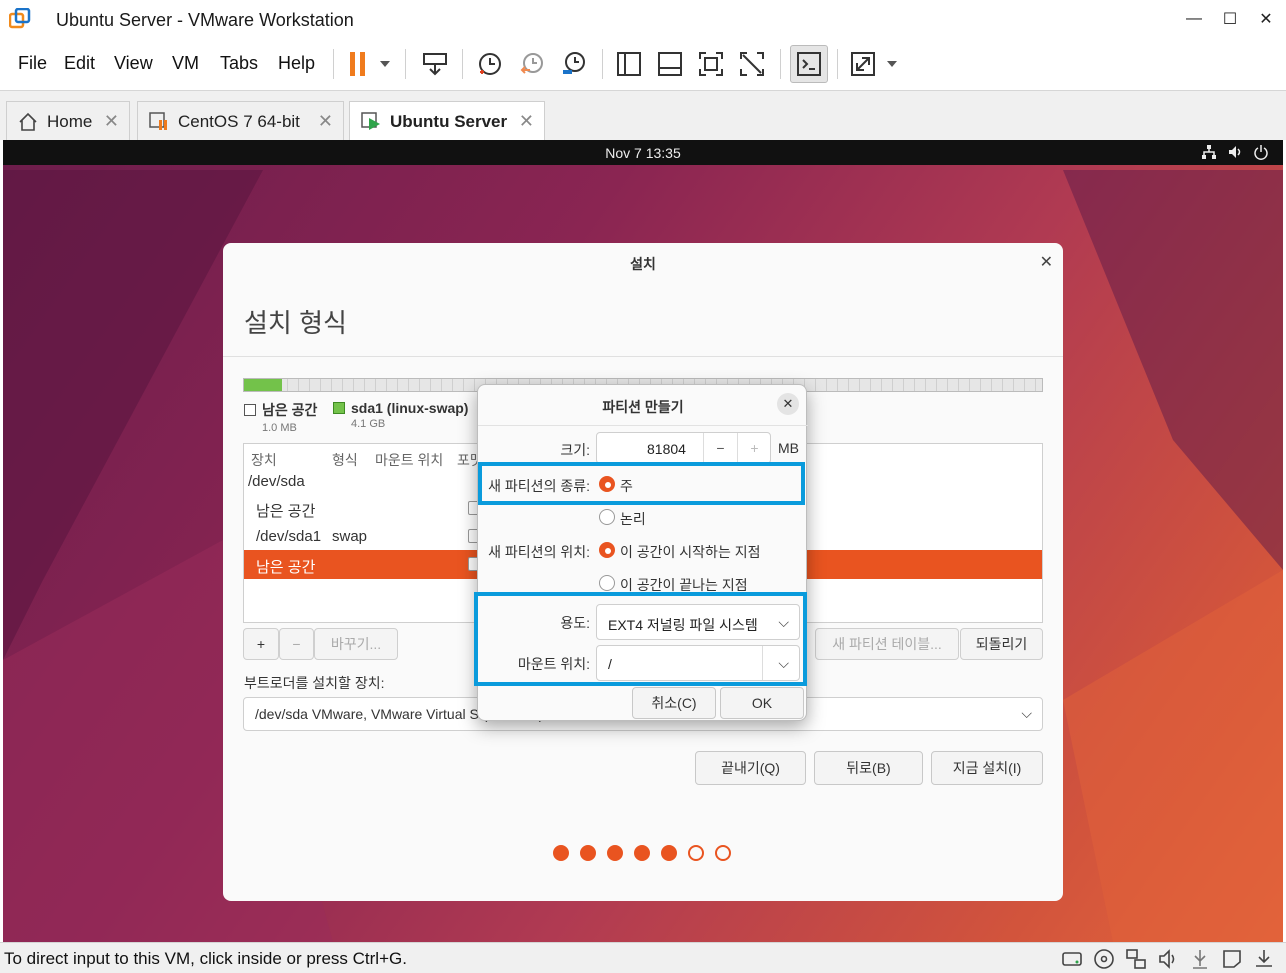  I want to click on bootloader-label: 부트로더를 설치할 장치:, so click(314, 683).